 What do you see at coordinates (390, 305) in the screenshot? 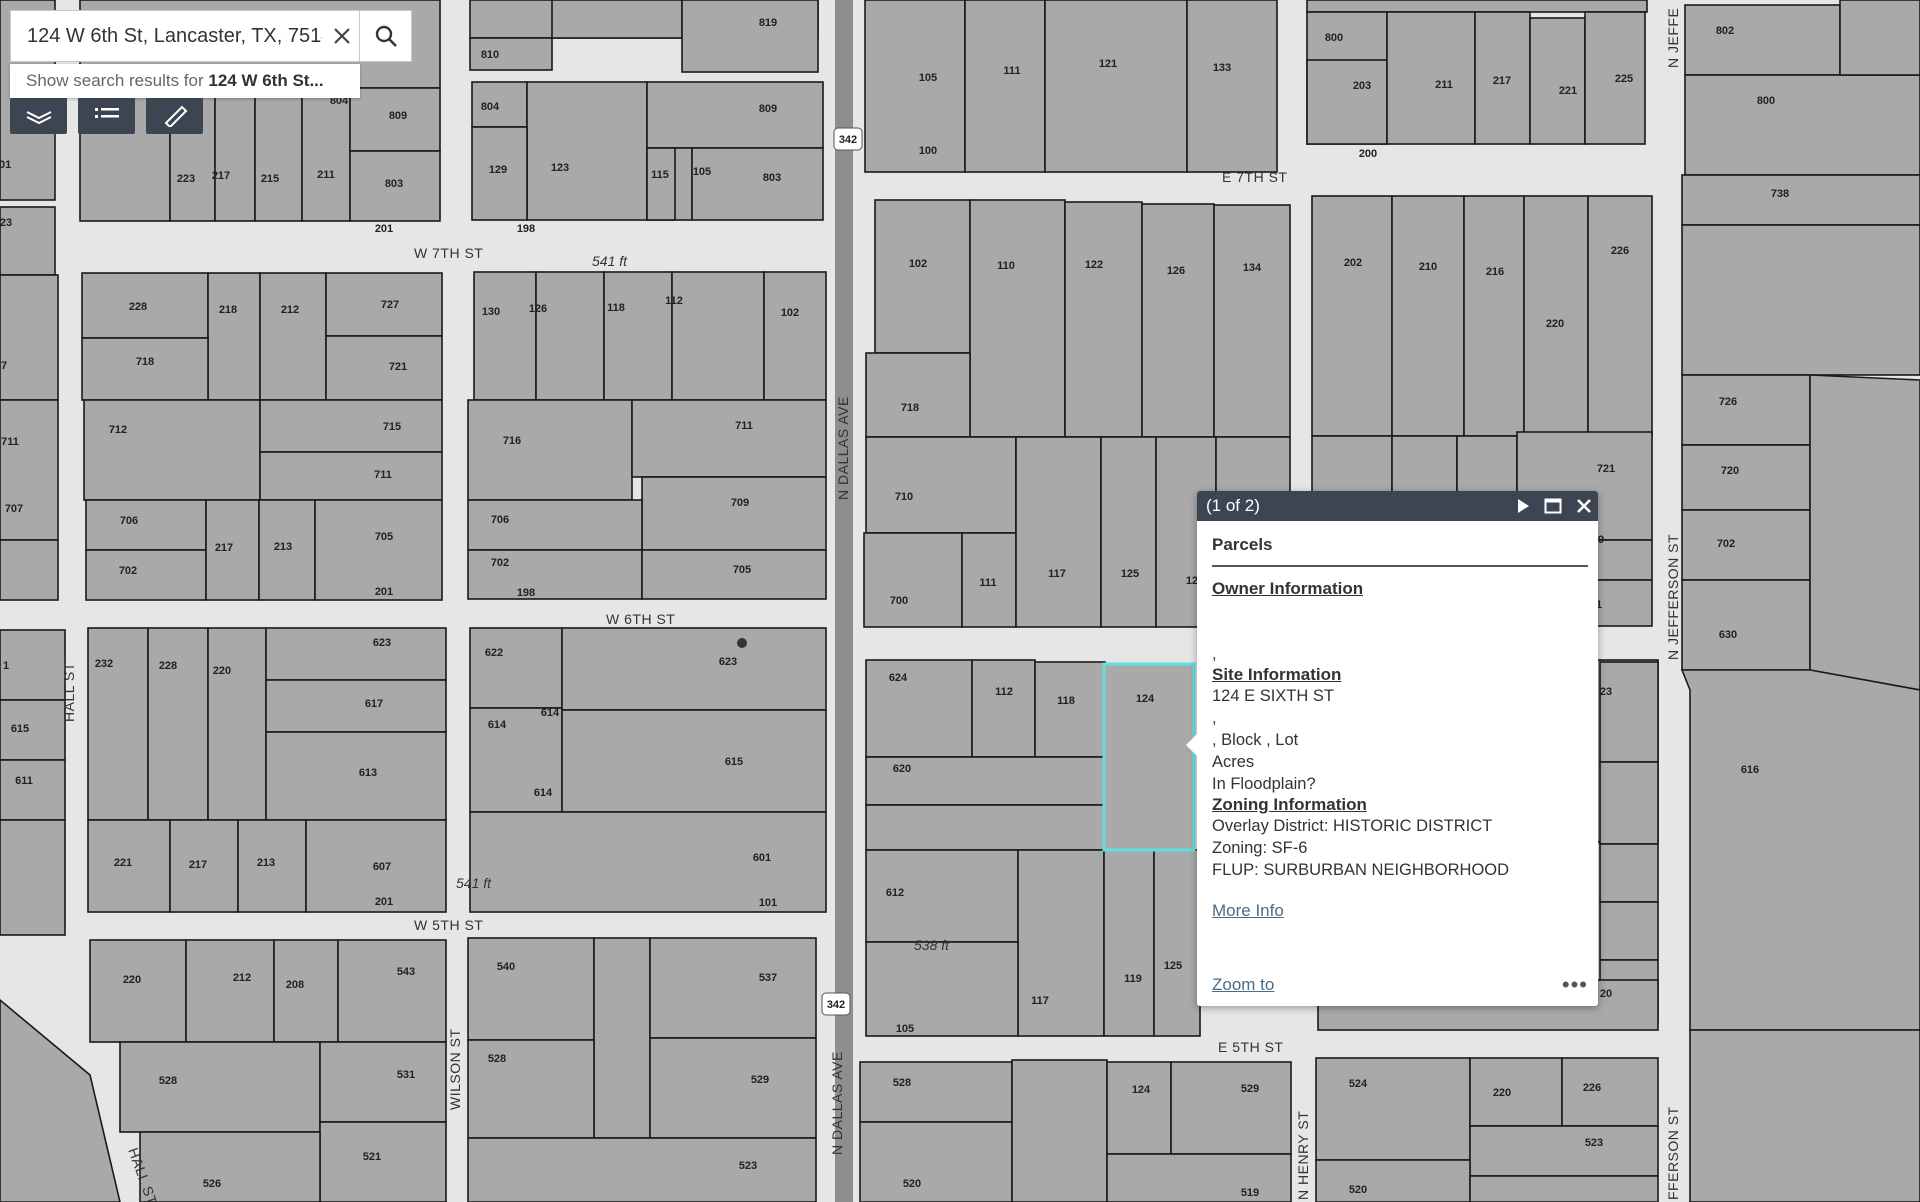
I see `parcel-number: 727` at bounding box center [390, 305].